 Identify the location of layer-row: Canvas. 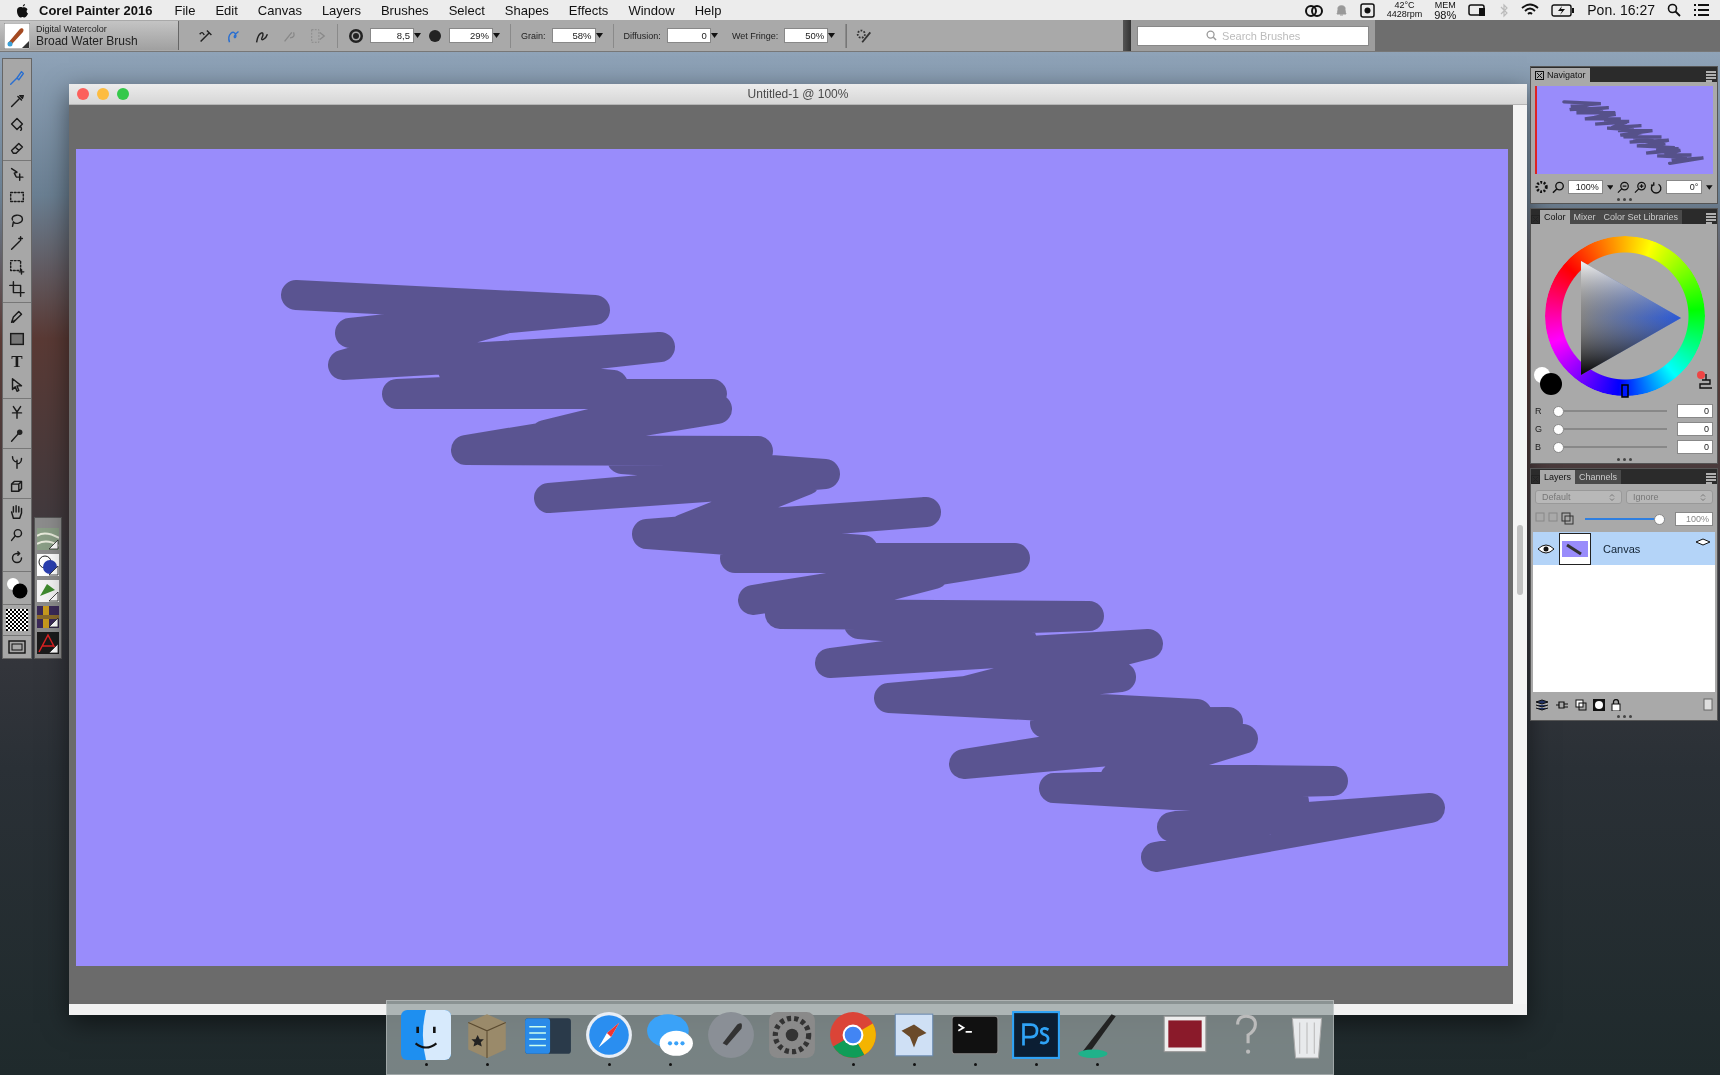
(1624, 548).